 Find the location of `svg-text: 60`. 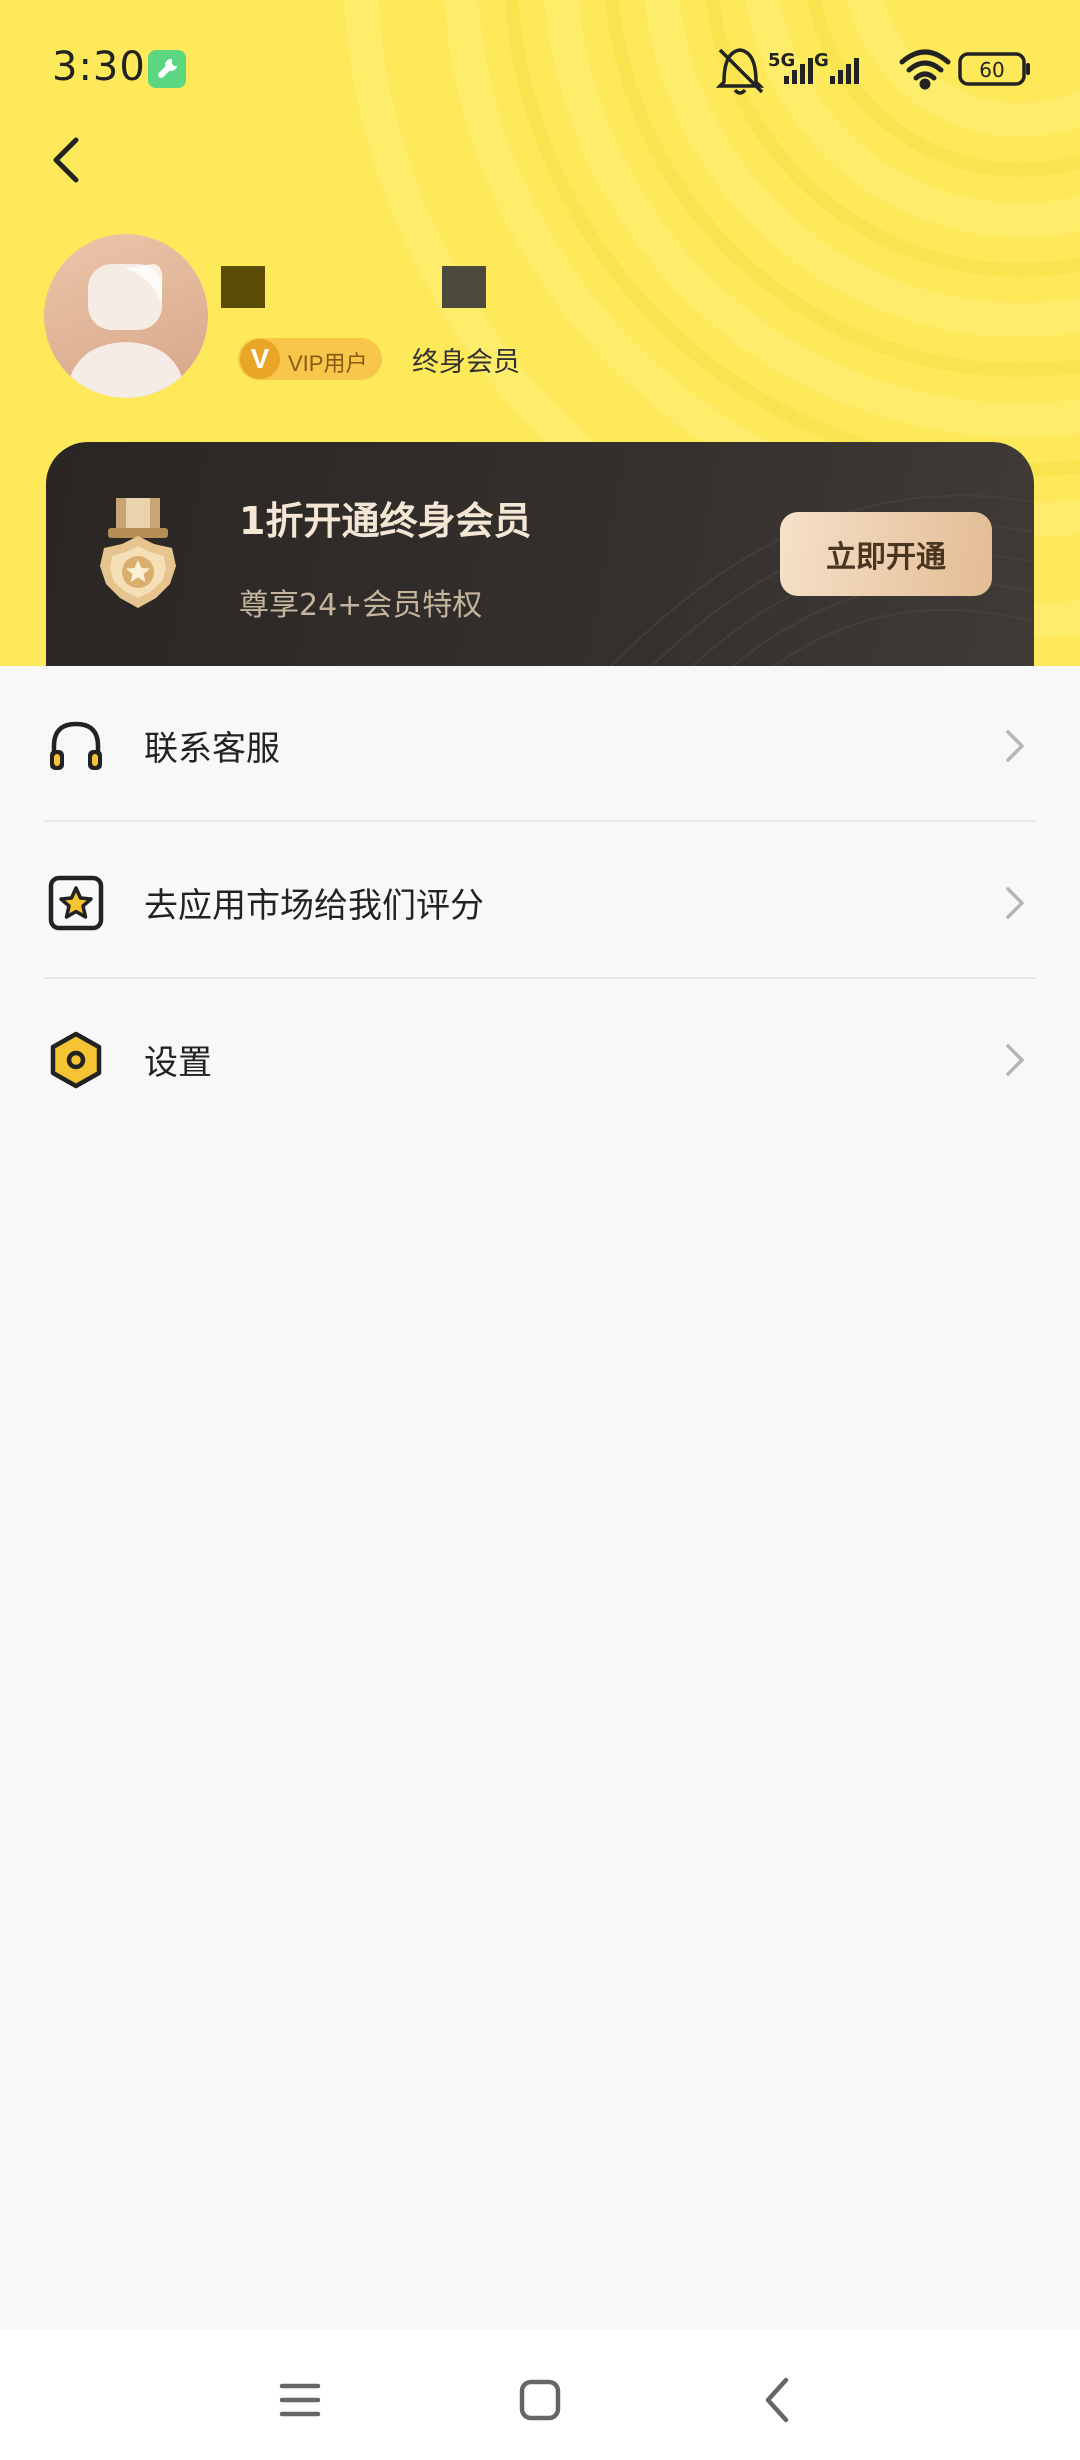

svg-text: 60 is located at coordinates (991, 70).